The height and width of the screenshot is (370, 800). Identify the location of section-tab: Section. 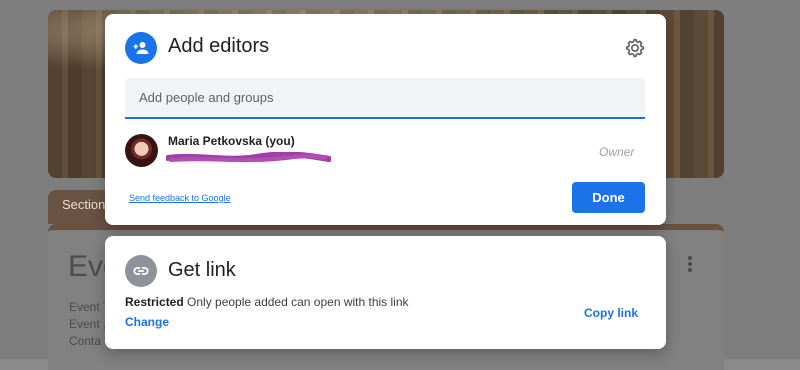
(79, 207).